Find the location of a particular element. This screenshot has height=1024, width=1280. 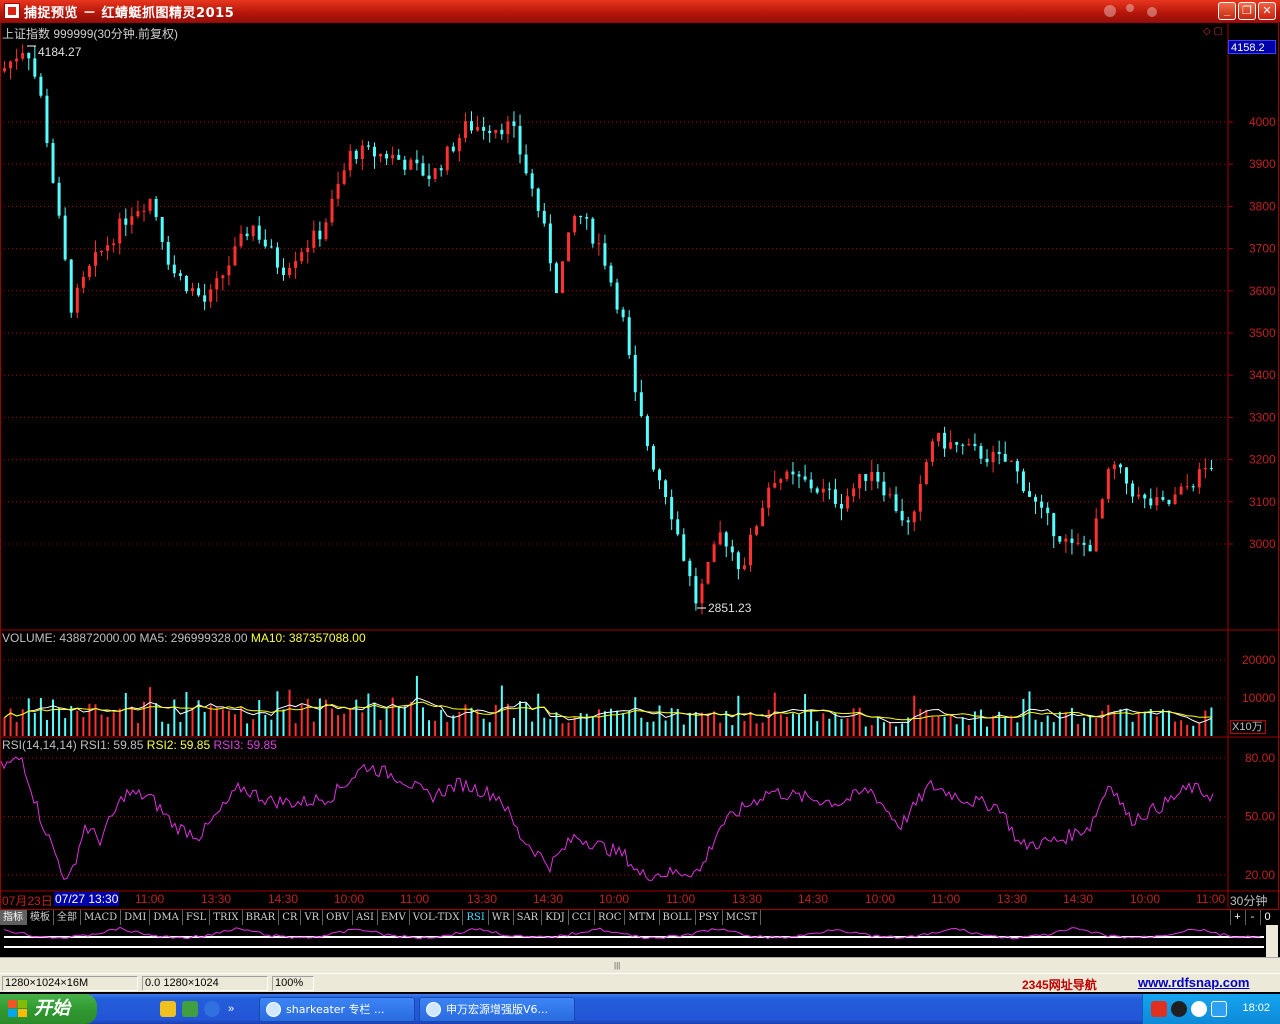

quicklaunch-more-icon: » is located at coordinates (236, 1009).